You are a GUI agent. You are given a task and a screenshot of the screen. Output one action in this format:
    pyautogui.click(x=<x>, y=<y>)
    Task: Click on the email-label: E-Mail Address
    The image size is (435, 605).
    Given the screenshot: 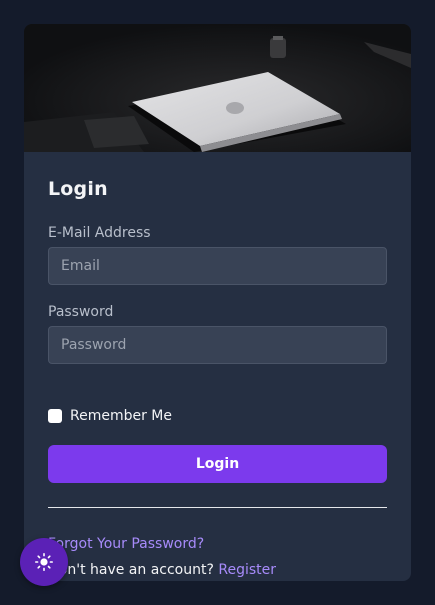 What is the action you would take?
    pyautogui.click(x=99, y=233)
    